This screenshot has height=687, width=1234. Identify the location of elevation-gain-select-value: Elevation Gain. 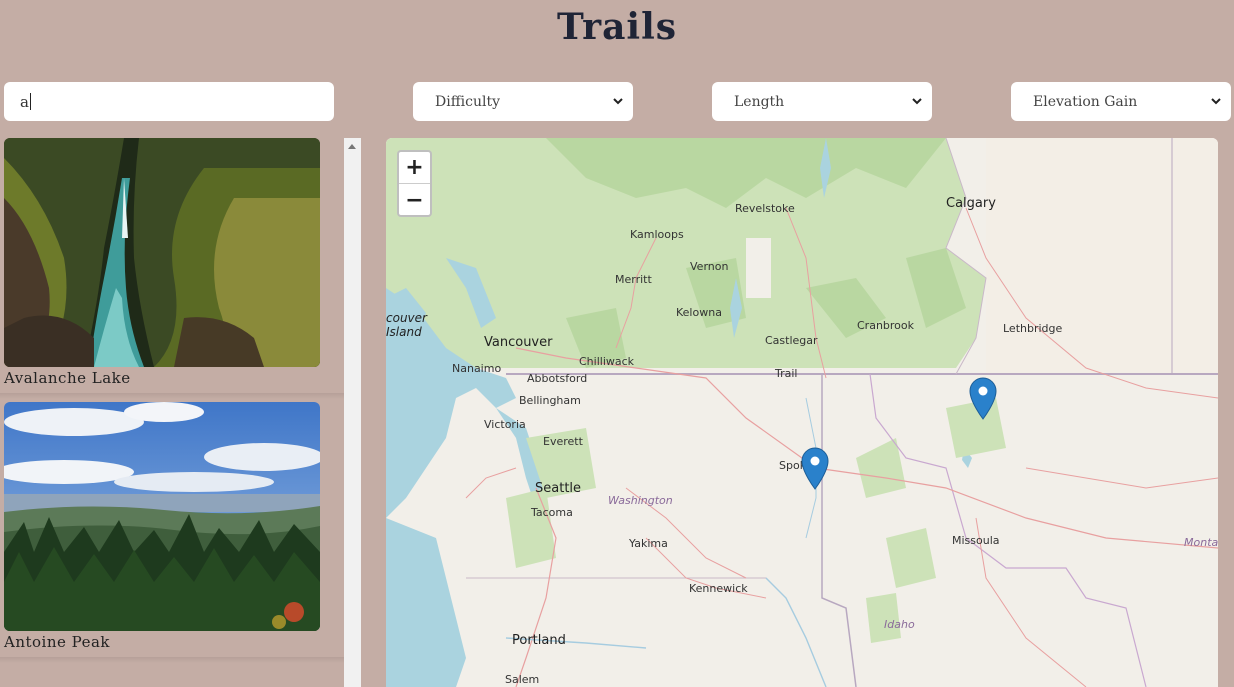
(1085, 101).